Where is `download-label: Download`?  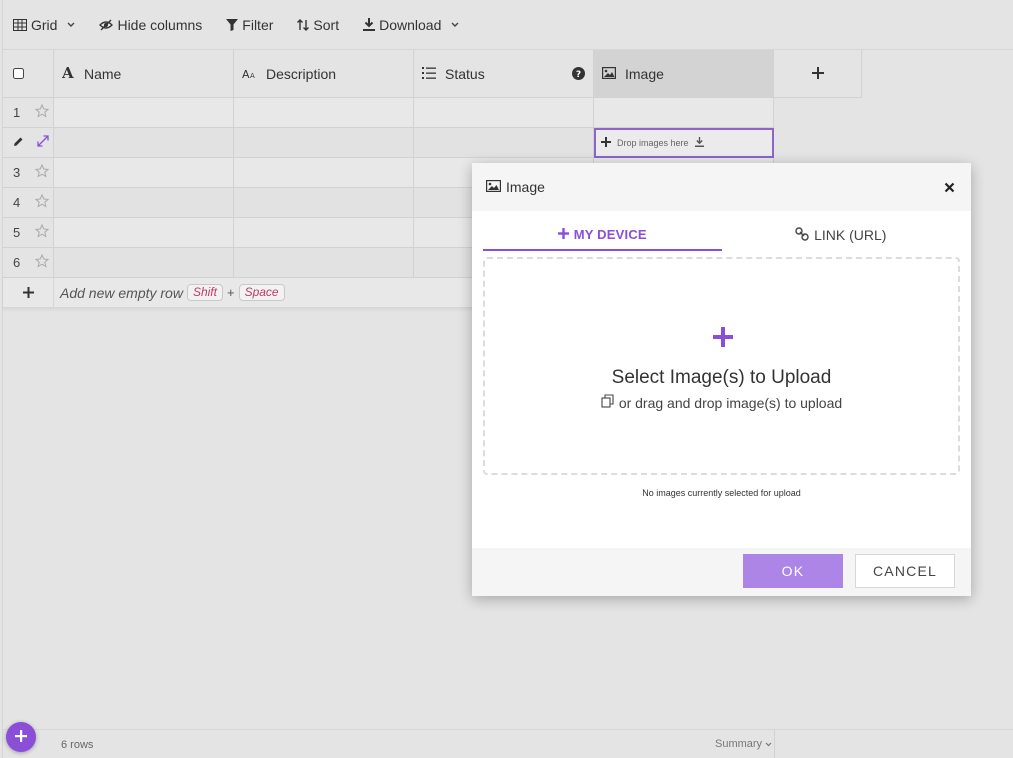
download-label: Download is located at coordinates (410, 24).